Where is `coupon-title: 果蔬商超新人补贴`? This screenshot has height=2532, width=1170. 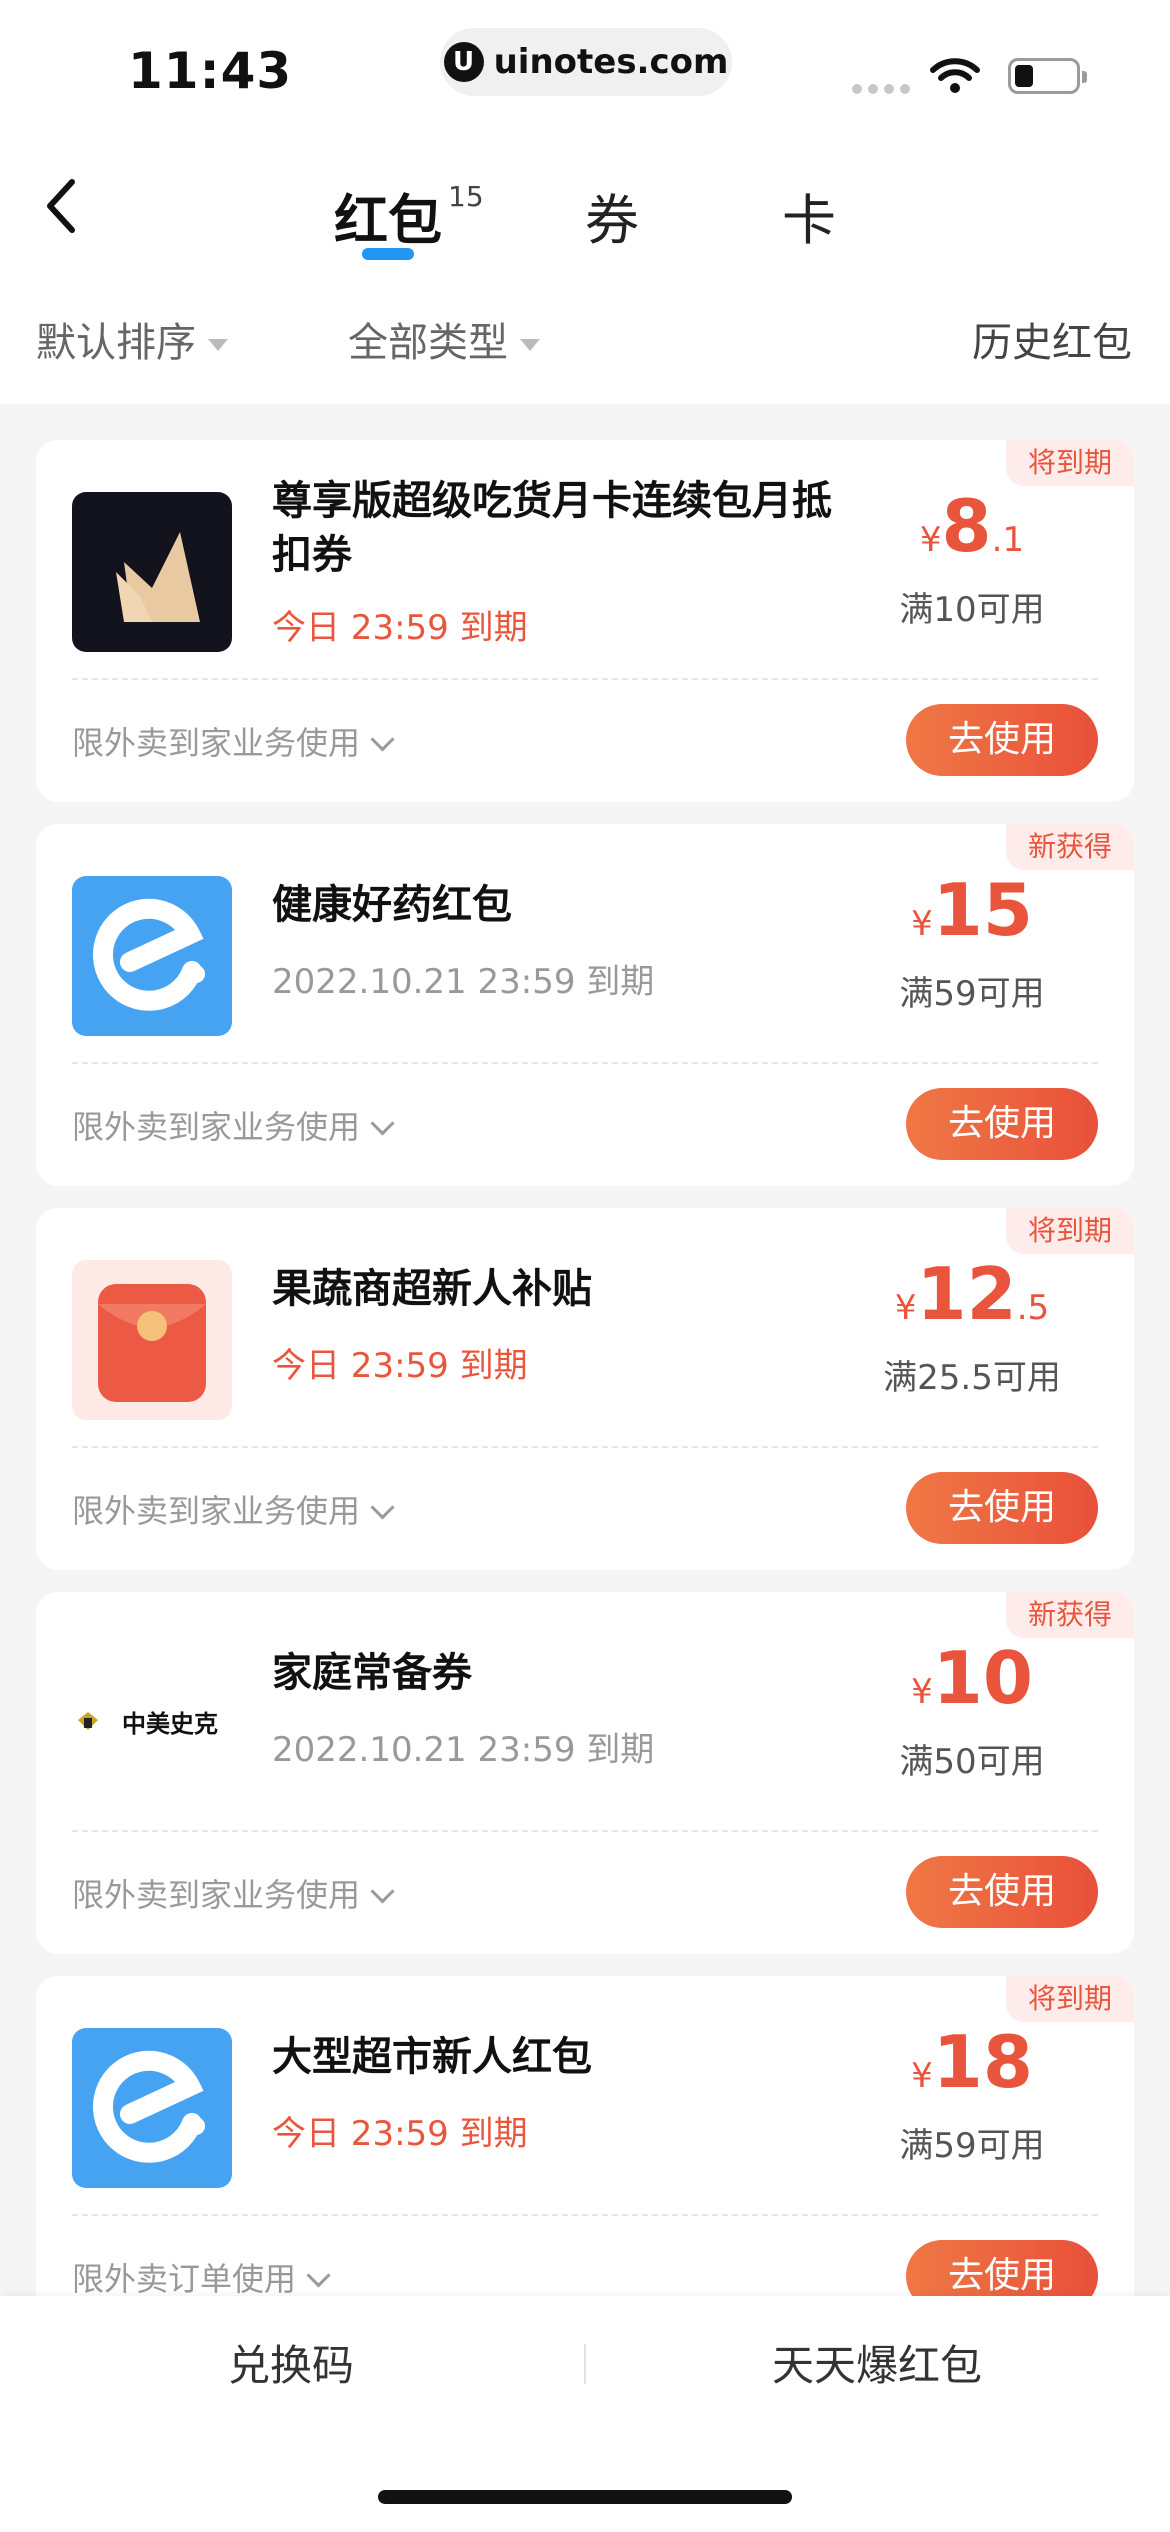 coupon-title: 果蔬商超新人补贴 is located at coordinates (432, 1289).